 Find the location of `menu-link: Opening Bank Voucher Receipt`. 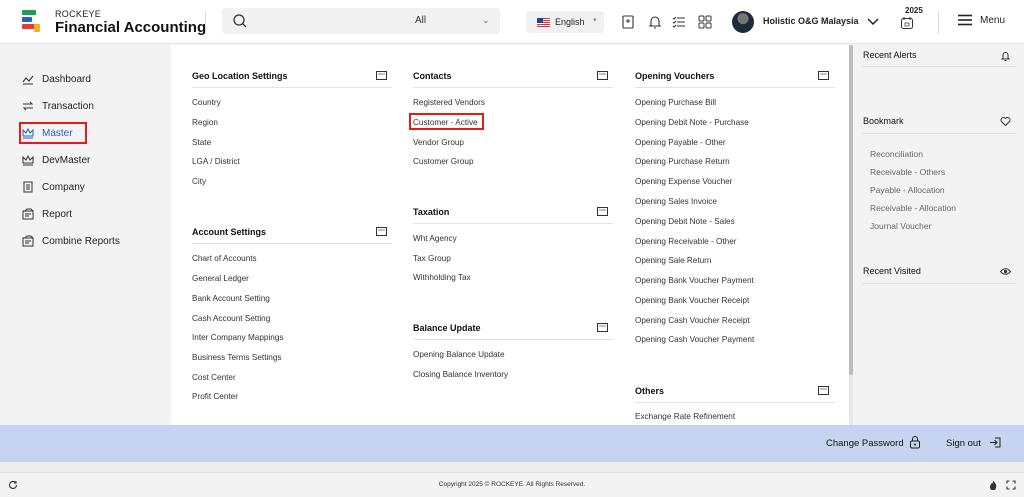

menu-link: Opening Bank Voucher Receipt is located at coordinates (692, 300).